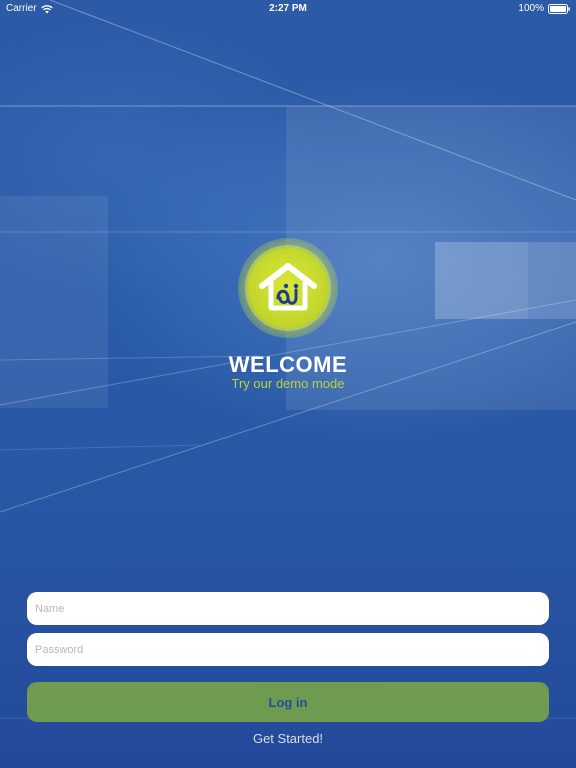 The image size is (576, 768). Describe the element at coordinates (288, 608) in the screenshot. I see `name-input` at that location.